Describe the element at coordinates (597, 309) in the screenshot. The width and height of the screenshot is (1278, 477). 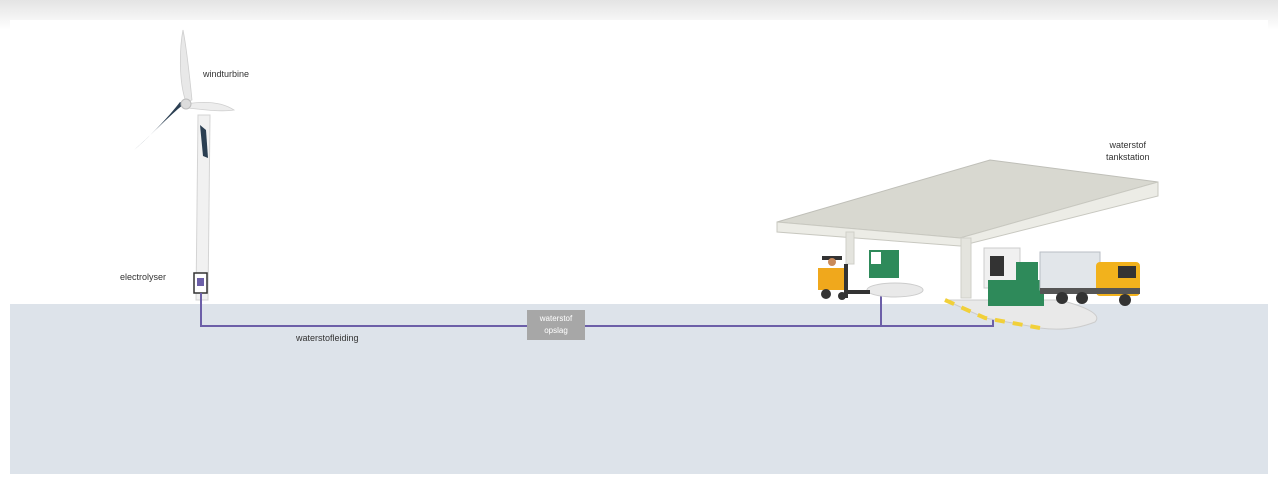
I see `hydrogen-pipeline` at that location.